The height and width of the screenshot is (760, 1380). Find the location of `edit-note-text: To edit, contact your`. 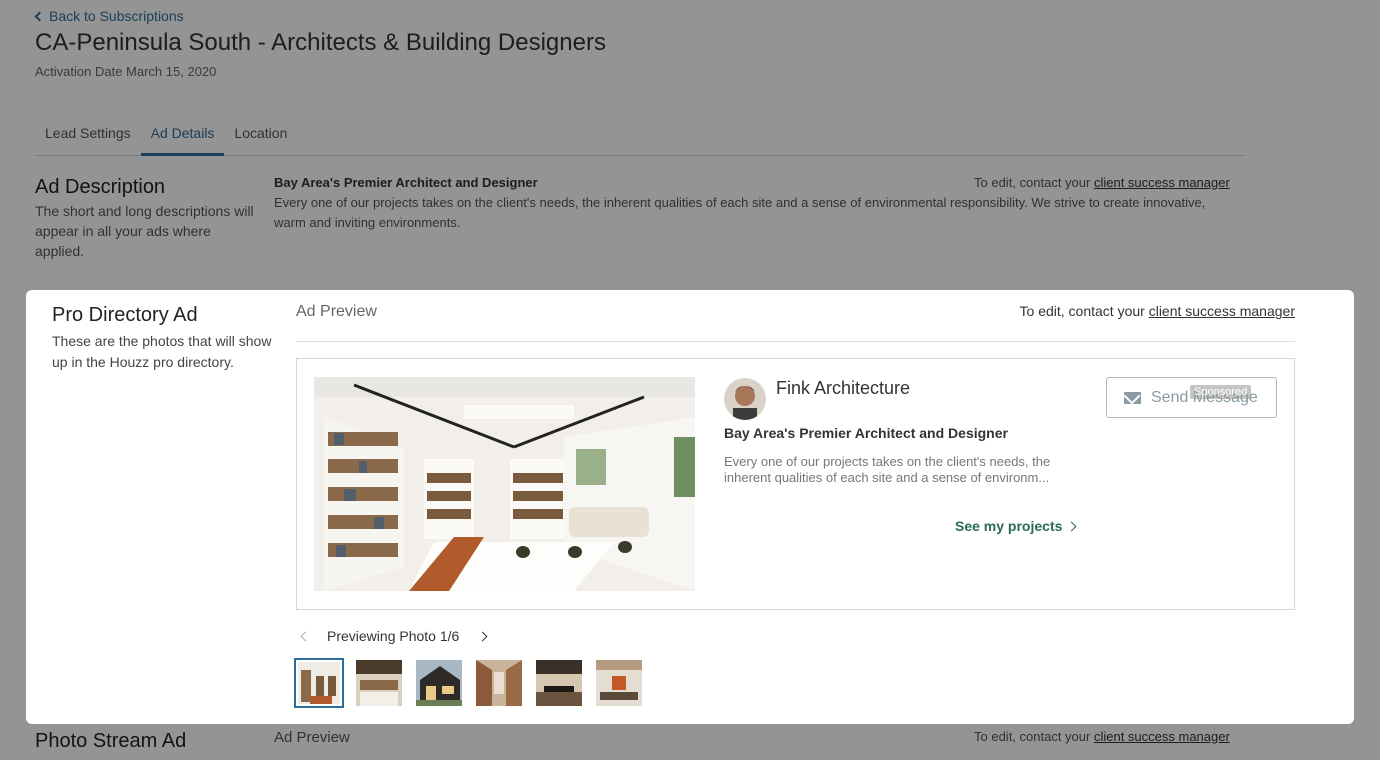

edit-note-text: To edit, contact your is located at coordinates (1084, 311).